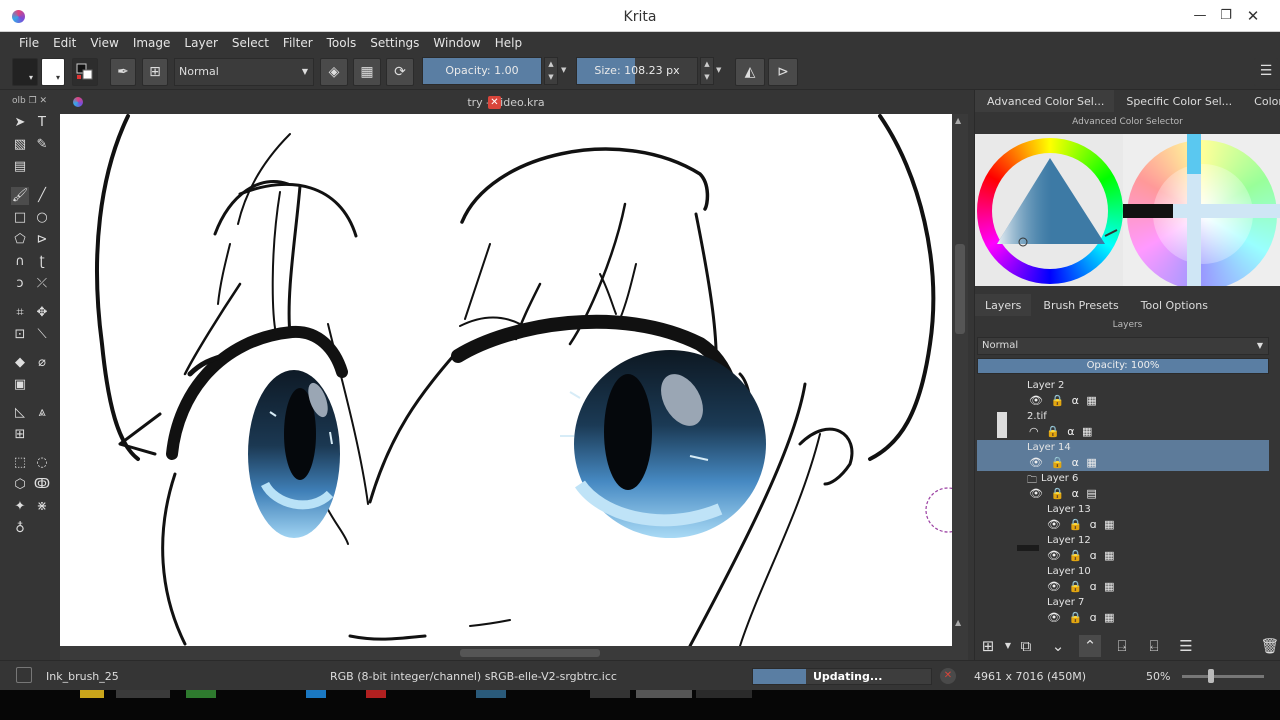 Image resolution: width=1280 pixels, height=720 pixels. Describe the element at coordinates (400, 72) in the screenshot. I see `reload-preset-icon: ⟳` at that location.